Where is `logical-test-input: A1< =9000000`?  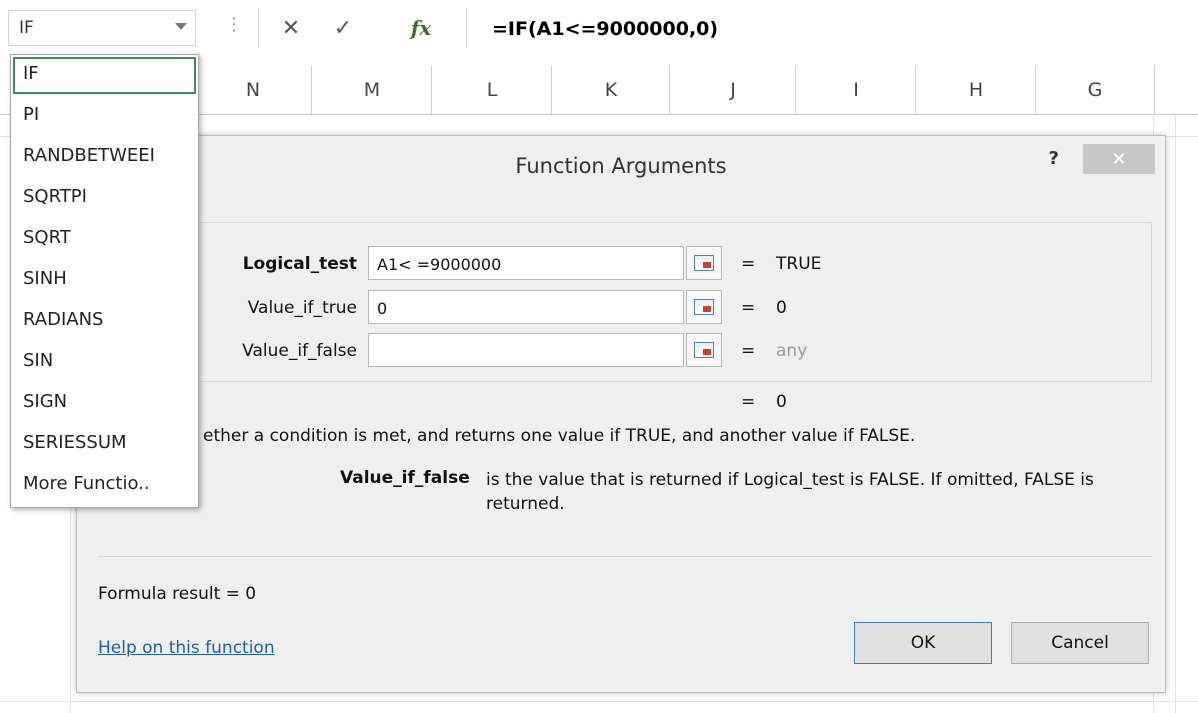
logical-test-input: A1< =9000000 is located at coordinates (526, 263).